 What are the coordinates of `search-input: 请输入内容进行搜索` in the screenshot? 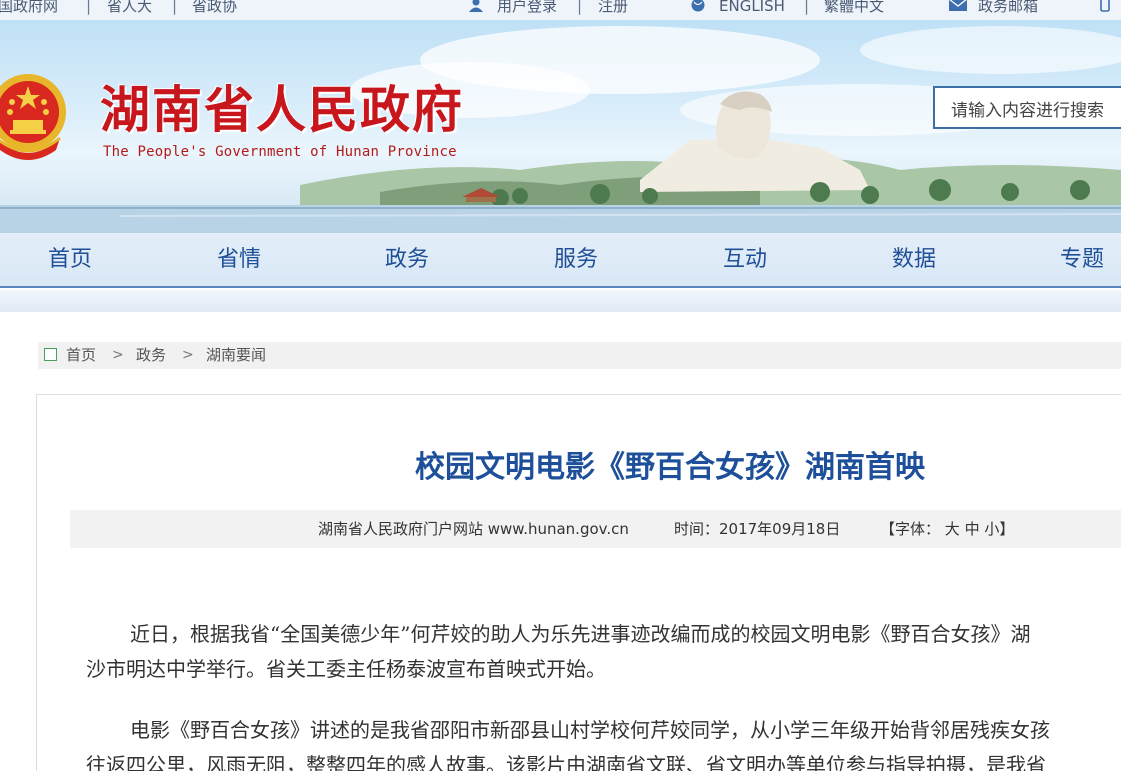 It's located at (1027, 107).